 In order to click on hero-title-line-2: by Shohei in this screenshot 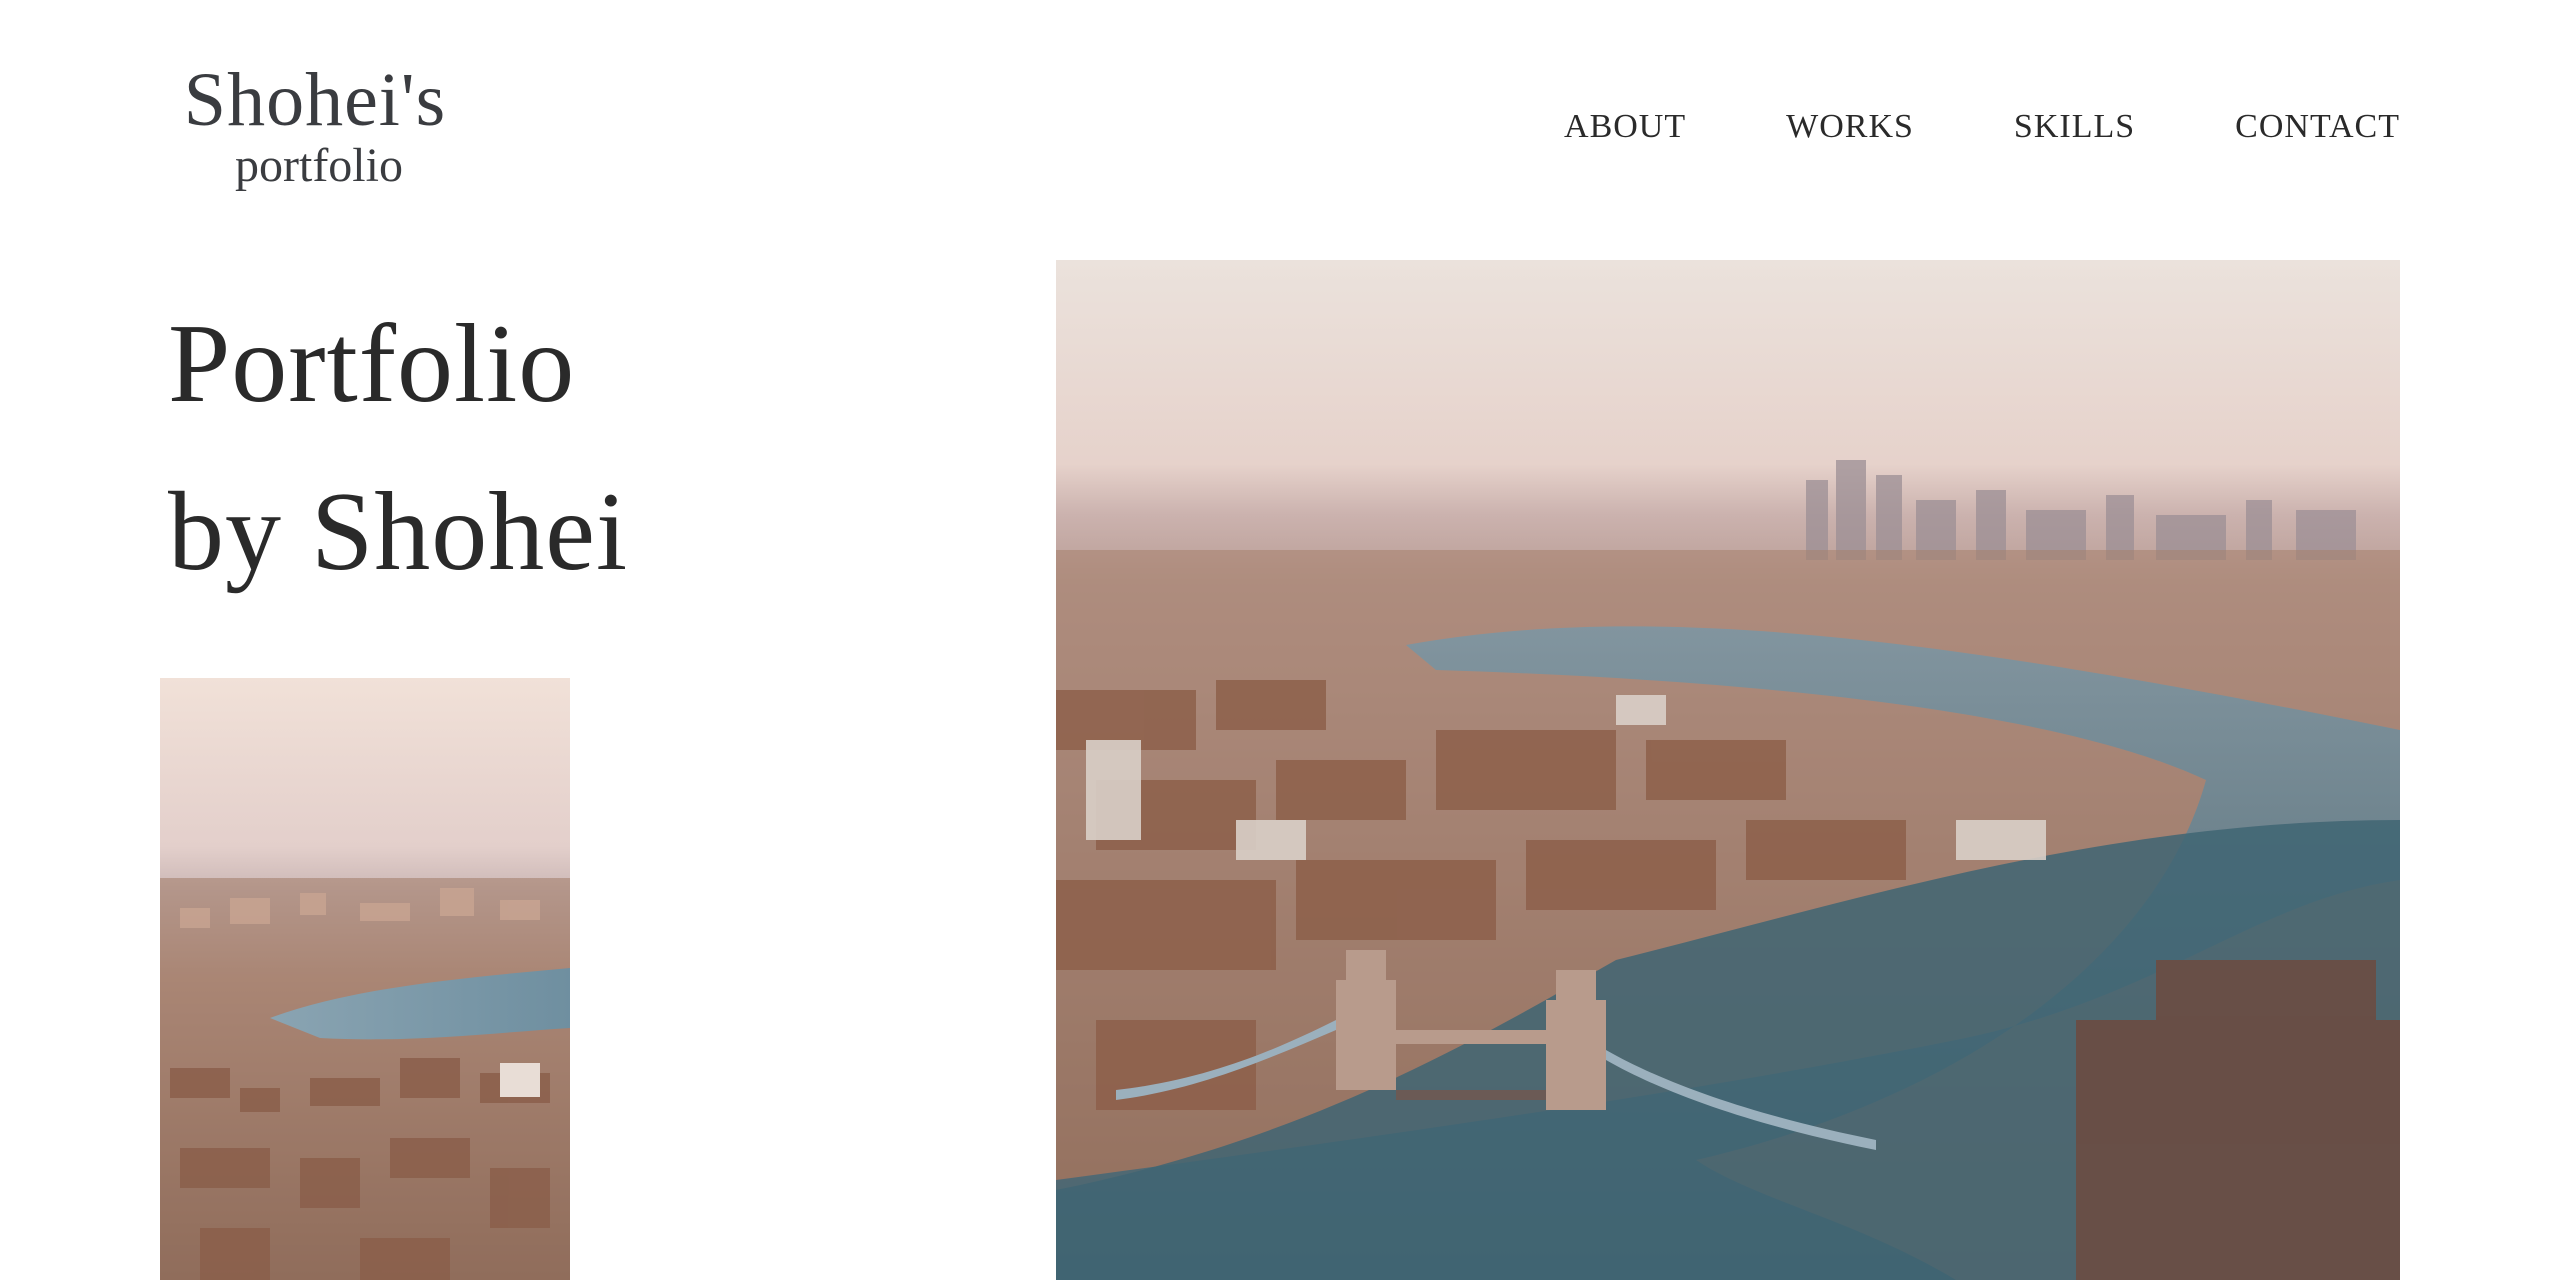, I will do `click(398, 532)`.